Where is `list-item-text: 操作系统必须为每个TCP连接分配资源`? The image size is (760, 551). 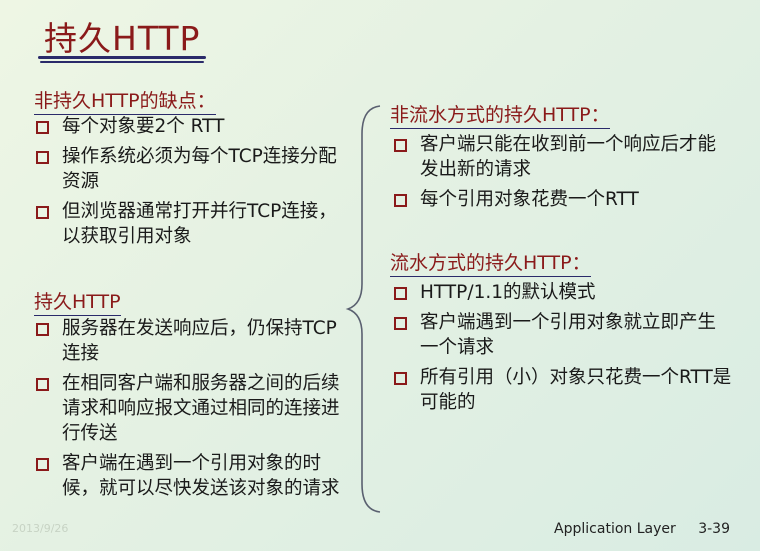 list-item-text: 操作系统必须为每个TCP连接分配资源 is located at coordinates (199, 169).